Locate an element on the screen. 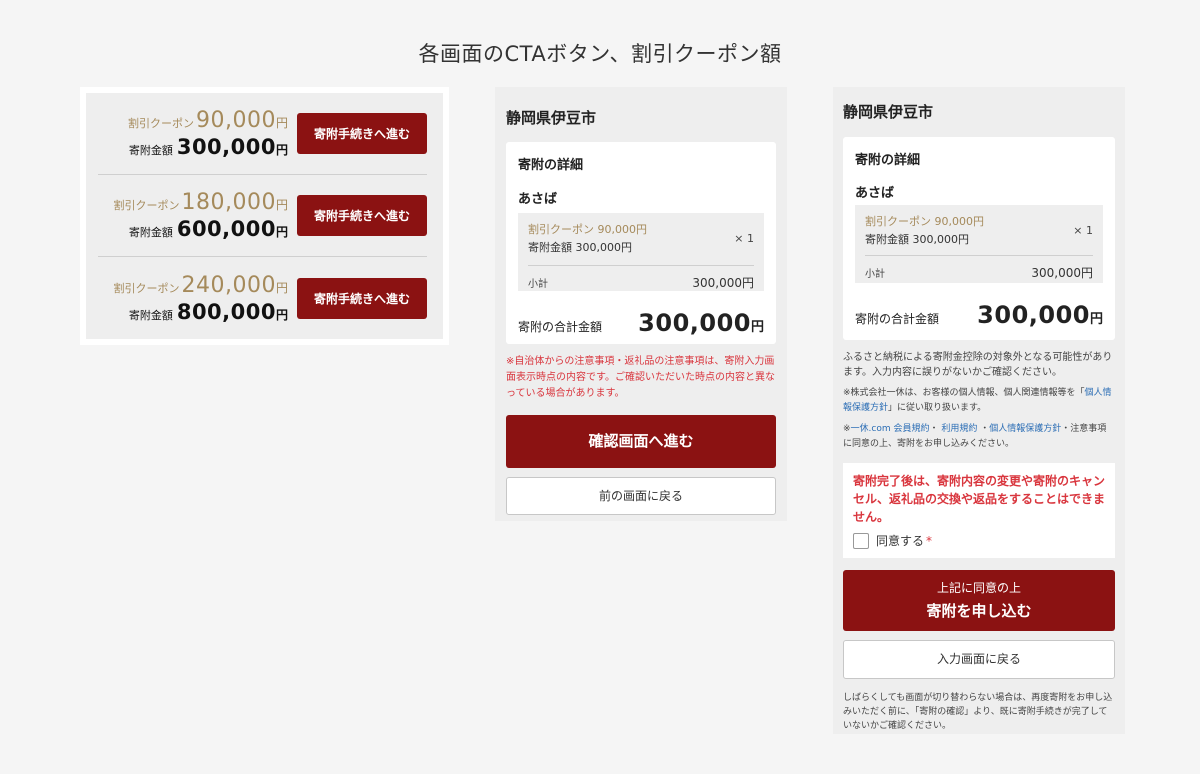  coupon-amount: 90,000 is located at coordinates (236, 120).